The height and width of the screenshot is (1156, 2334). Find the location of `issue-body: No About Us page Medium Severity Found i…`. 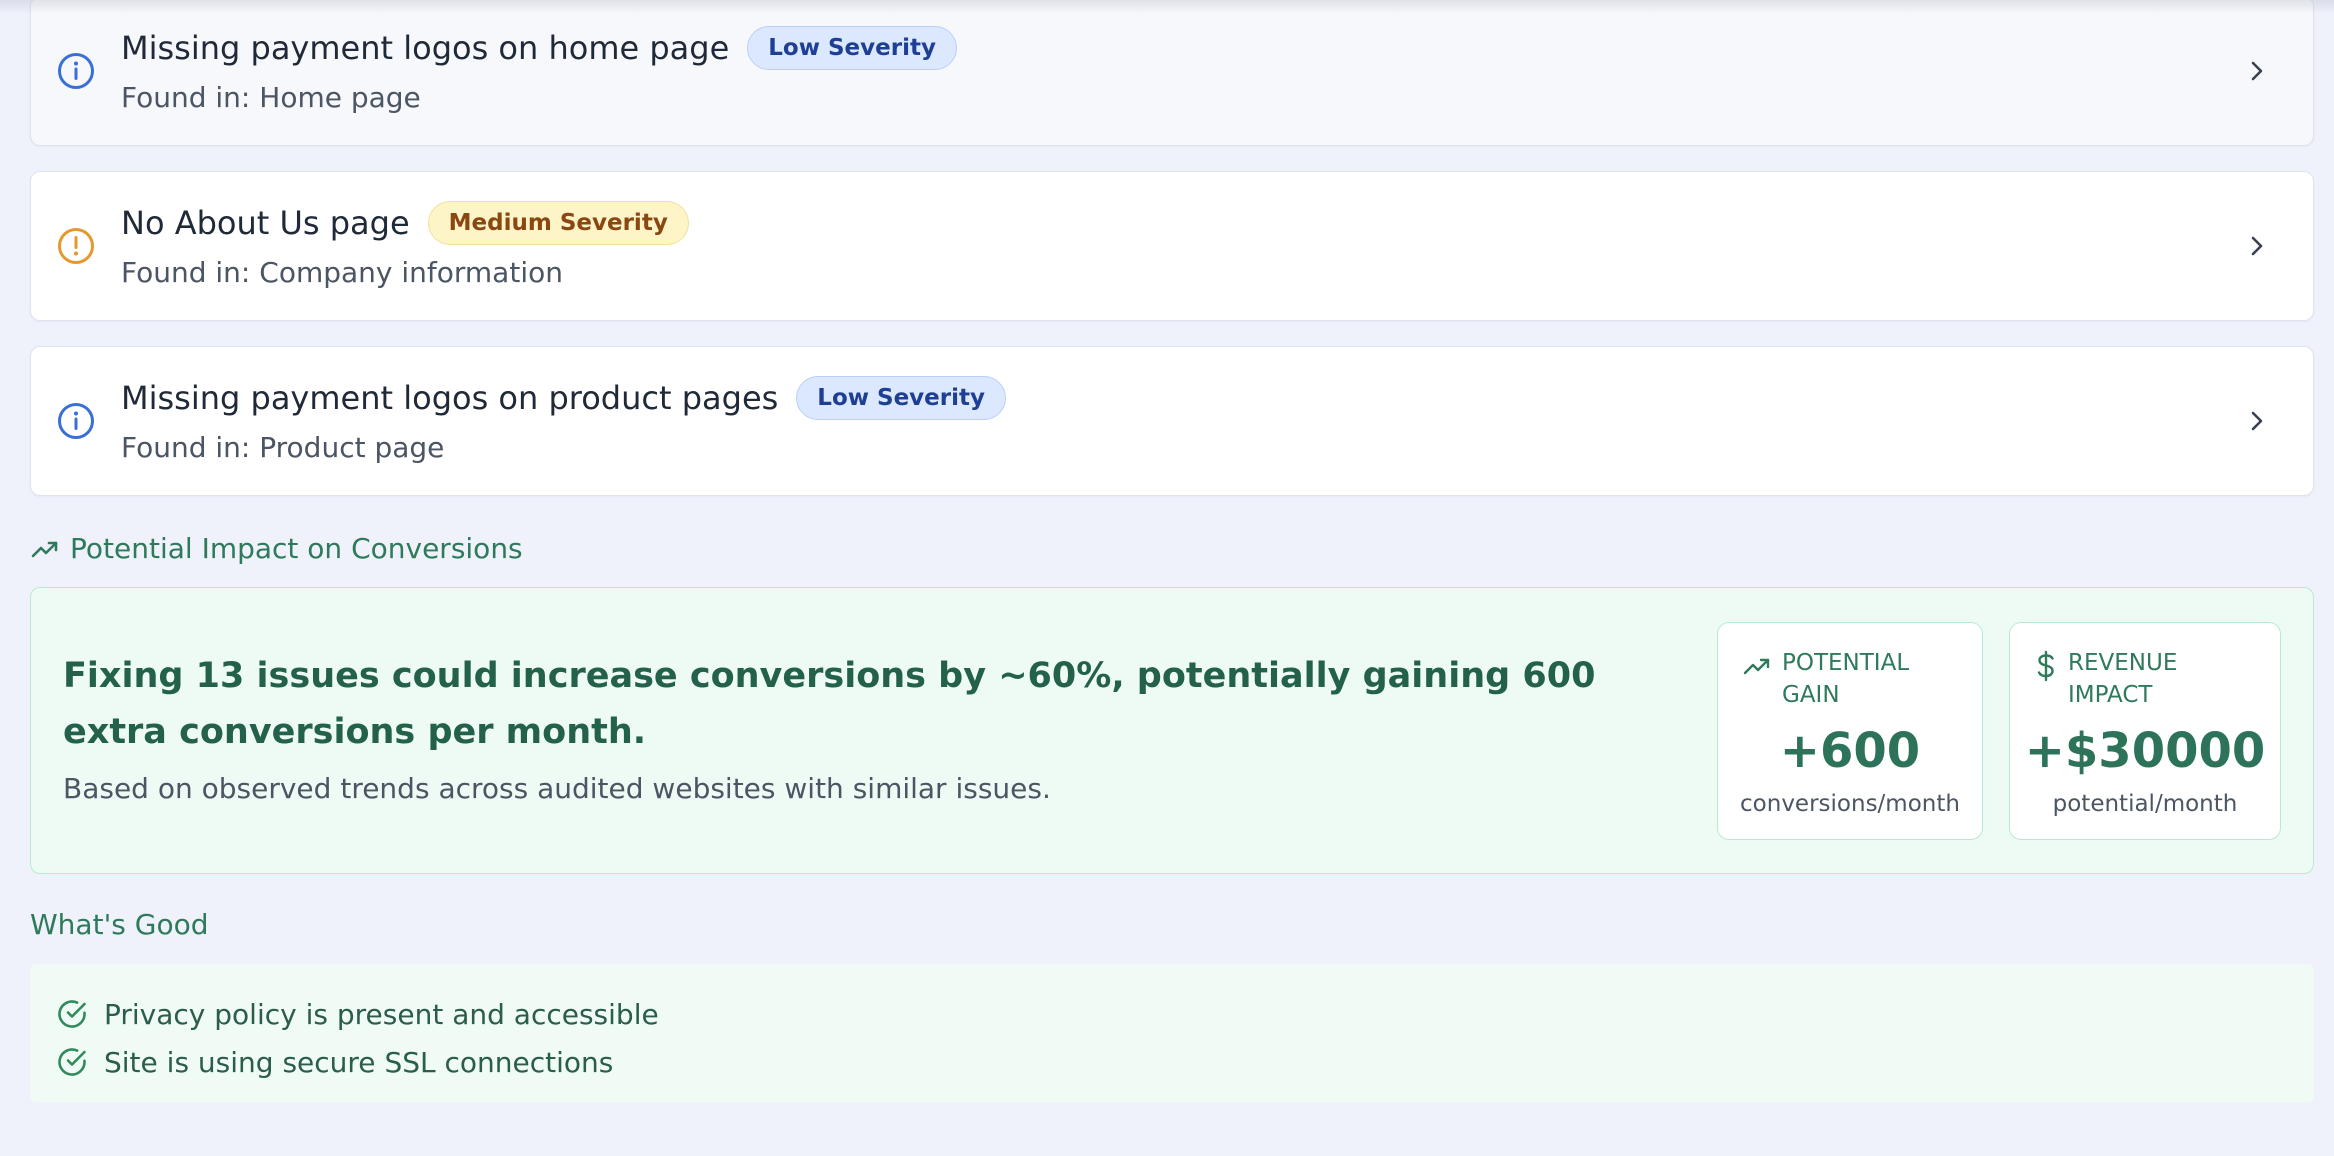

issue-body: No About Us page Medium Severity Found i… is located at coordinates (405, 243).